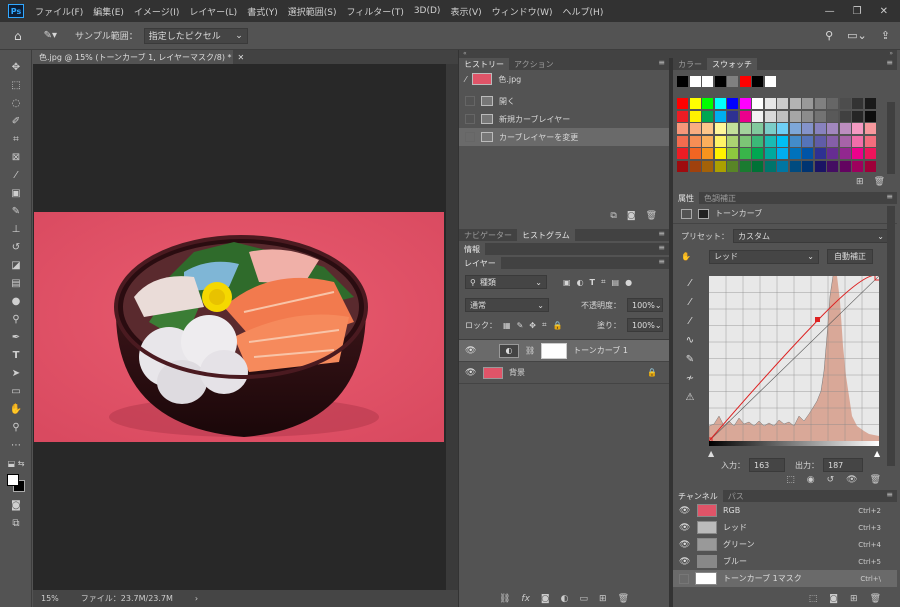  What do you see at coordinates (484, 64) in the screenshot?
I see `tab-history: ヒストリー` at bounding box center [484, 64].